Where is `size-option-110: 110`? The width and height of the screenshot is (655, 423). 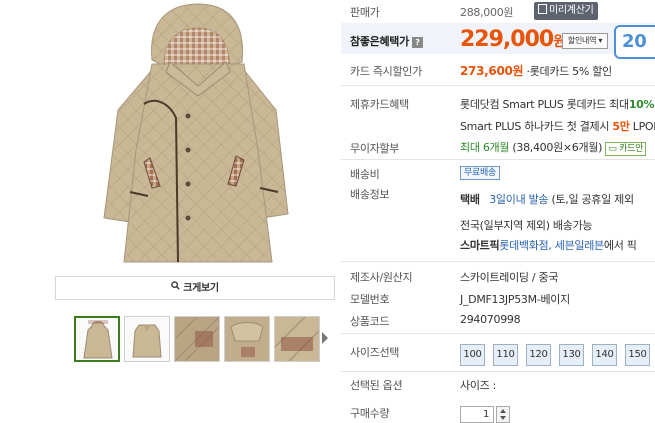
size-option-110: 110 is located at coordinates (505, 355).